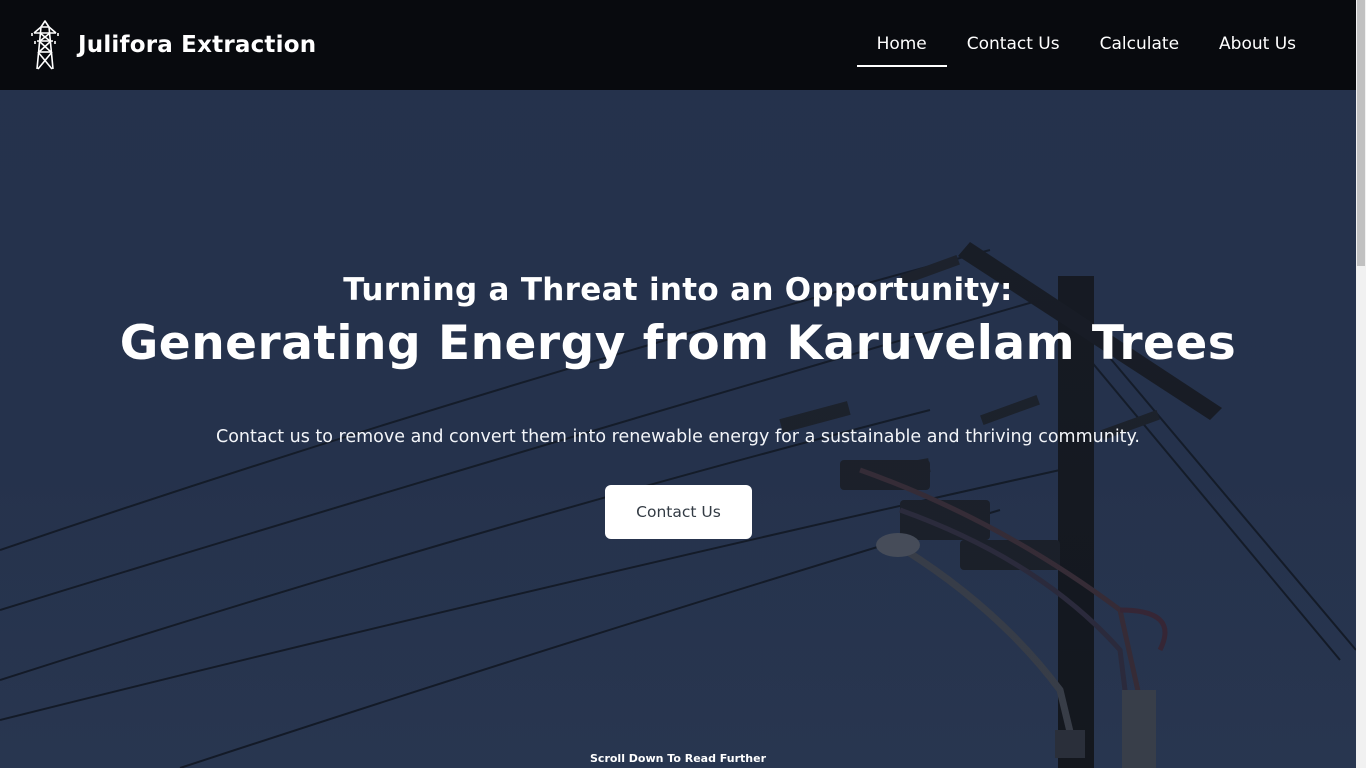 This screenshot has height=768, width=1366. I want to click on main-nav: Home Contact Us Calculate About Us, so click(1086, 45).